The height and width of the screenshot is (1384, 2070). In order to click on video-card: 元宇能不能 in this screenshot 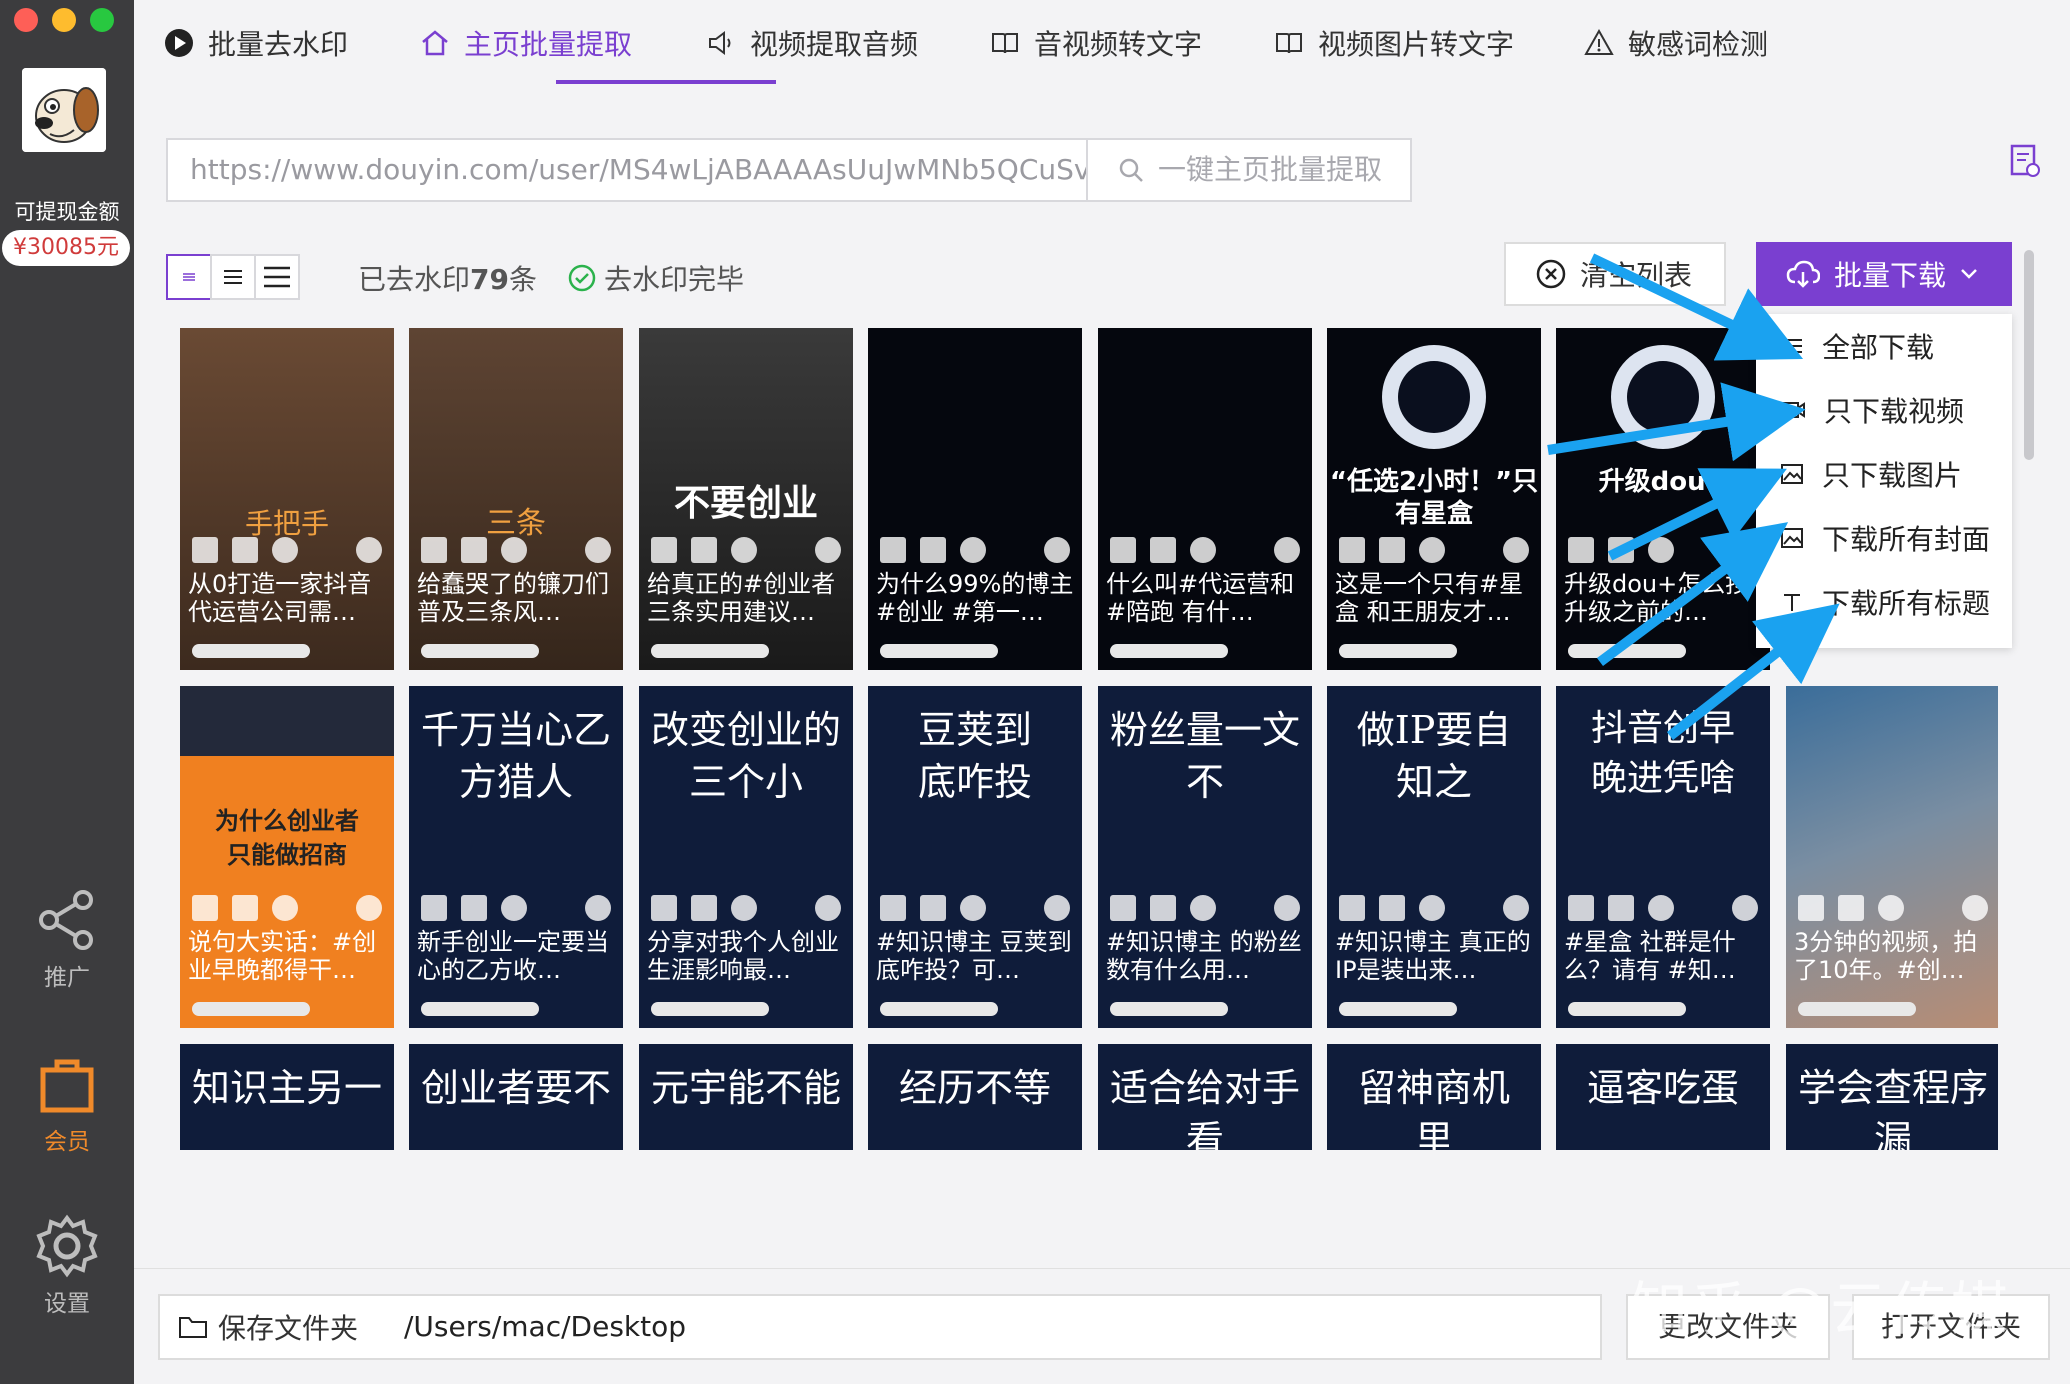, I will do `click(746, 1097)`.